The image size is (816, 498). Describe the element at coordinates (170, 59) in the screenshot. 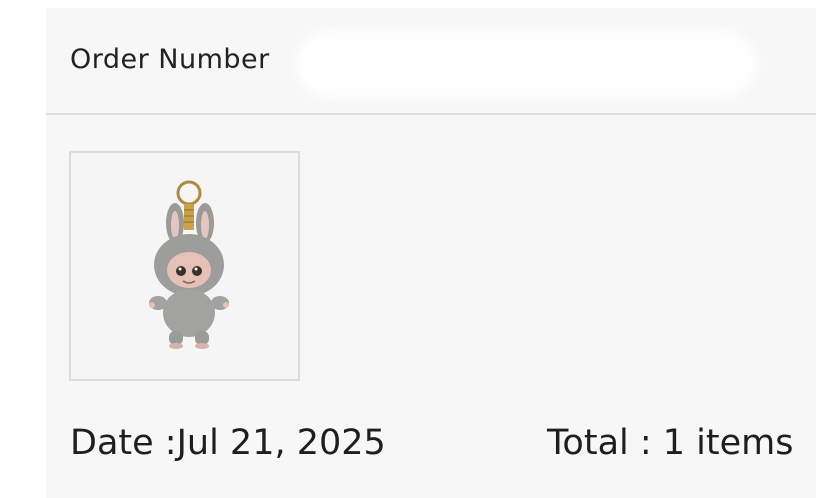

I see `order-number-label: Order Number` at that location.